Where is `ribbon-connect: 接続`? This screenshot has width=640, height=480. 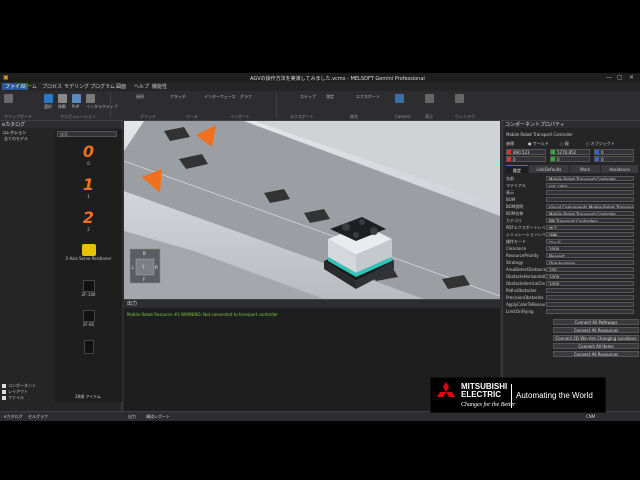 ribbon-connect: 接続 is located at coordinates (140, 97).